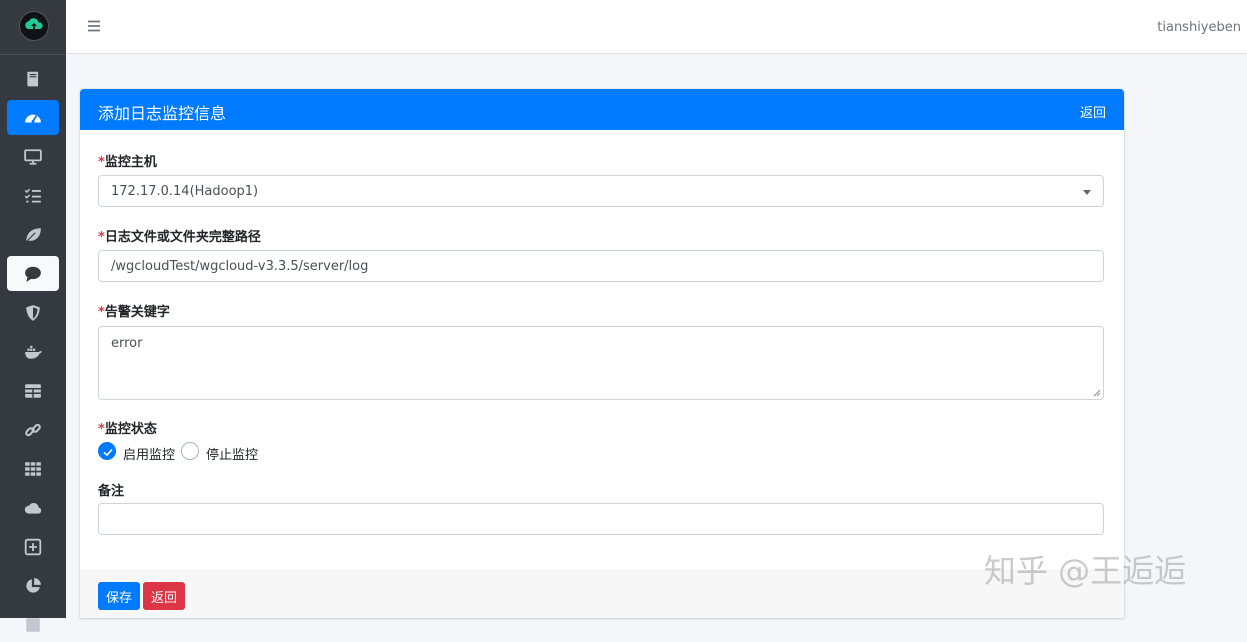  I want to click on card-header: 添加日志监控信息 返回, so click(602, 109).